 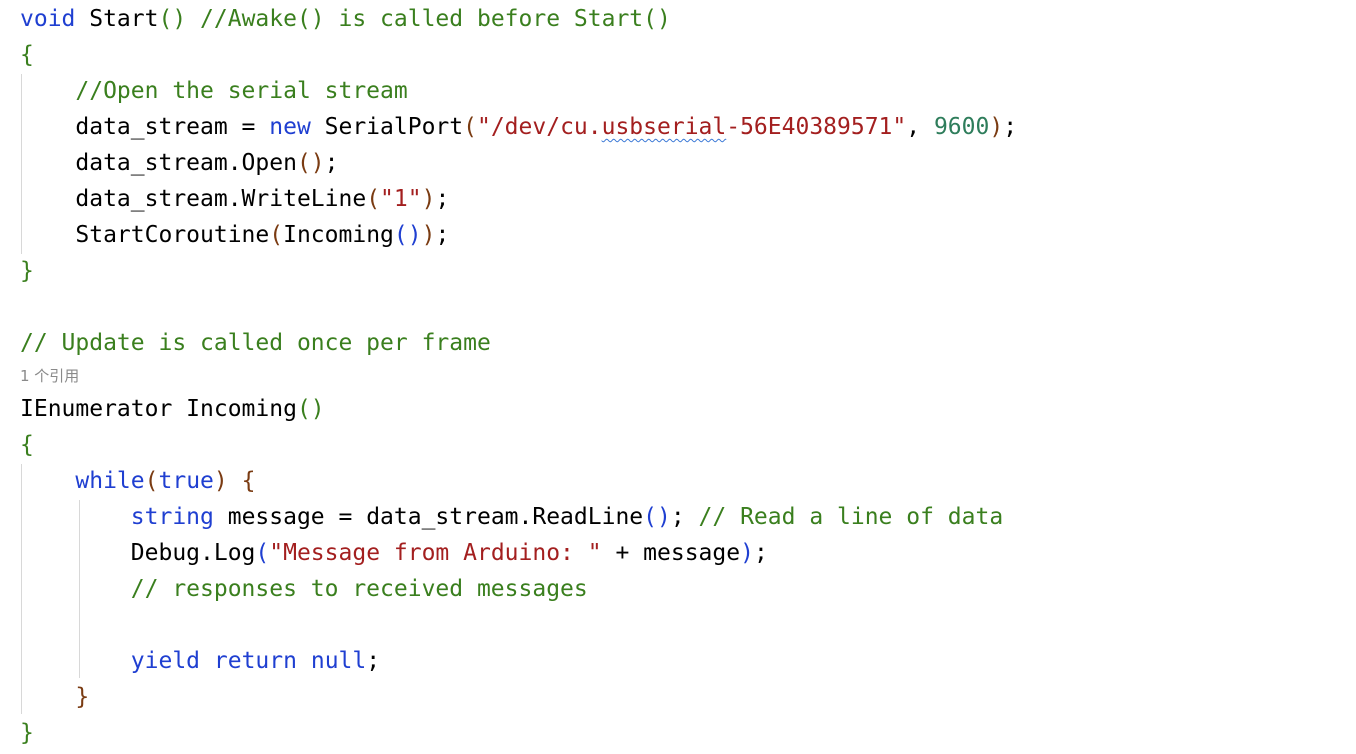 I want to click on code-token: // responses to received messages, so click(x=304, y=589).